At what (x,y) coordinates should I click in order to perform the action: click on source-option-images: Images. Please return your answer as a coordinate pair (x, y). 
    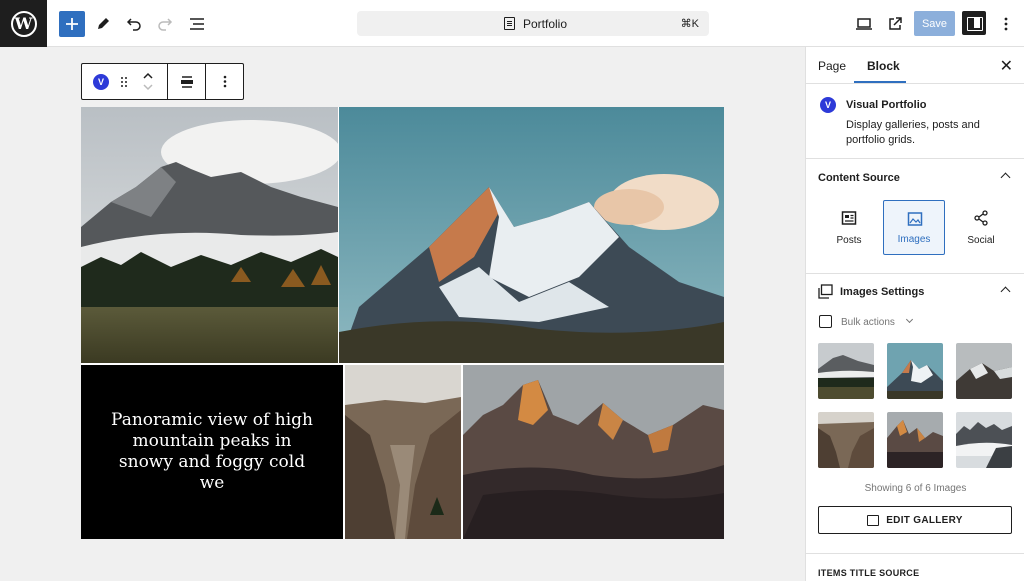
    Looking at the image, I should click on (914, 227).